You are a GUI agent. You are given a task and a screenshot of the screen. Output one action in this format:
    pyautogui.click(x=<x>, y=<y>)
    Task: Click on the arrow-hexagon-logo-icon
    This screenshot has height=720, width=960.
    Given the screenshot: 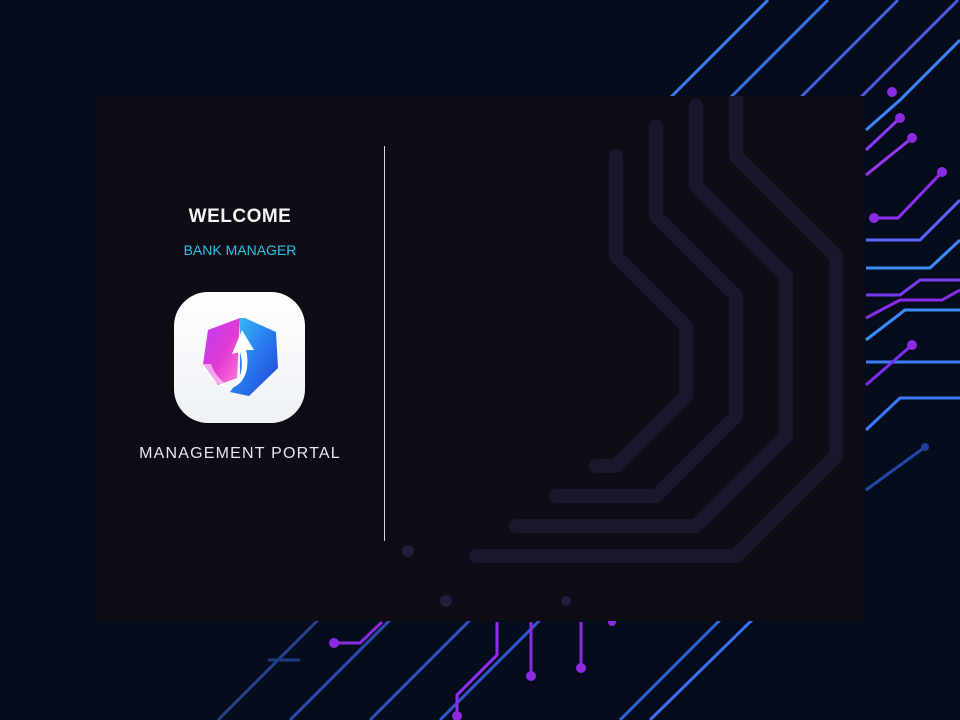 What is the action you would take?
    pyautogui.click(x=240, y=357)
    